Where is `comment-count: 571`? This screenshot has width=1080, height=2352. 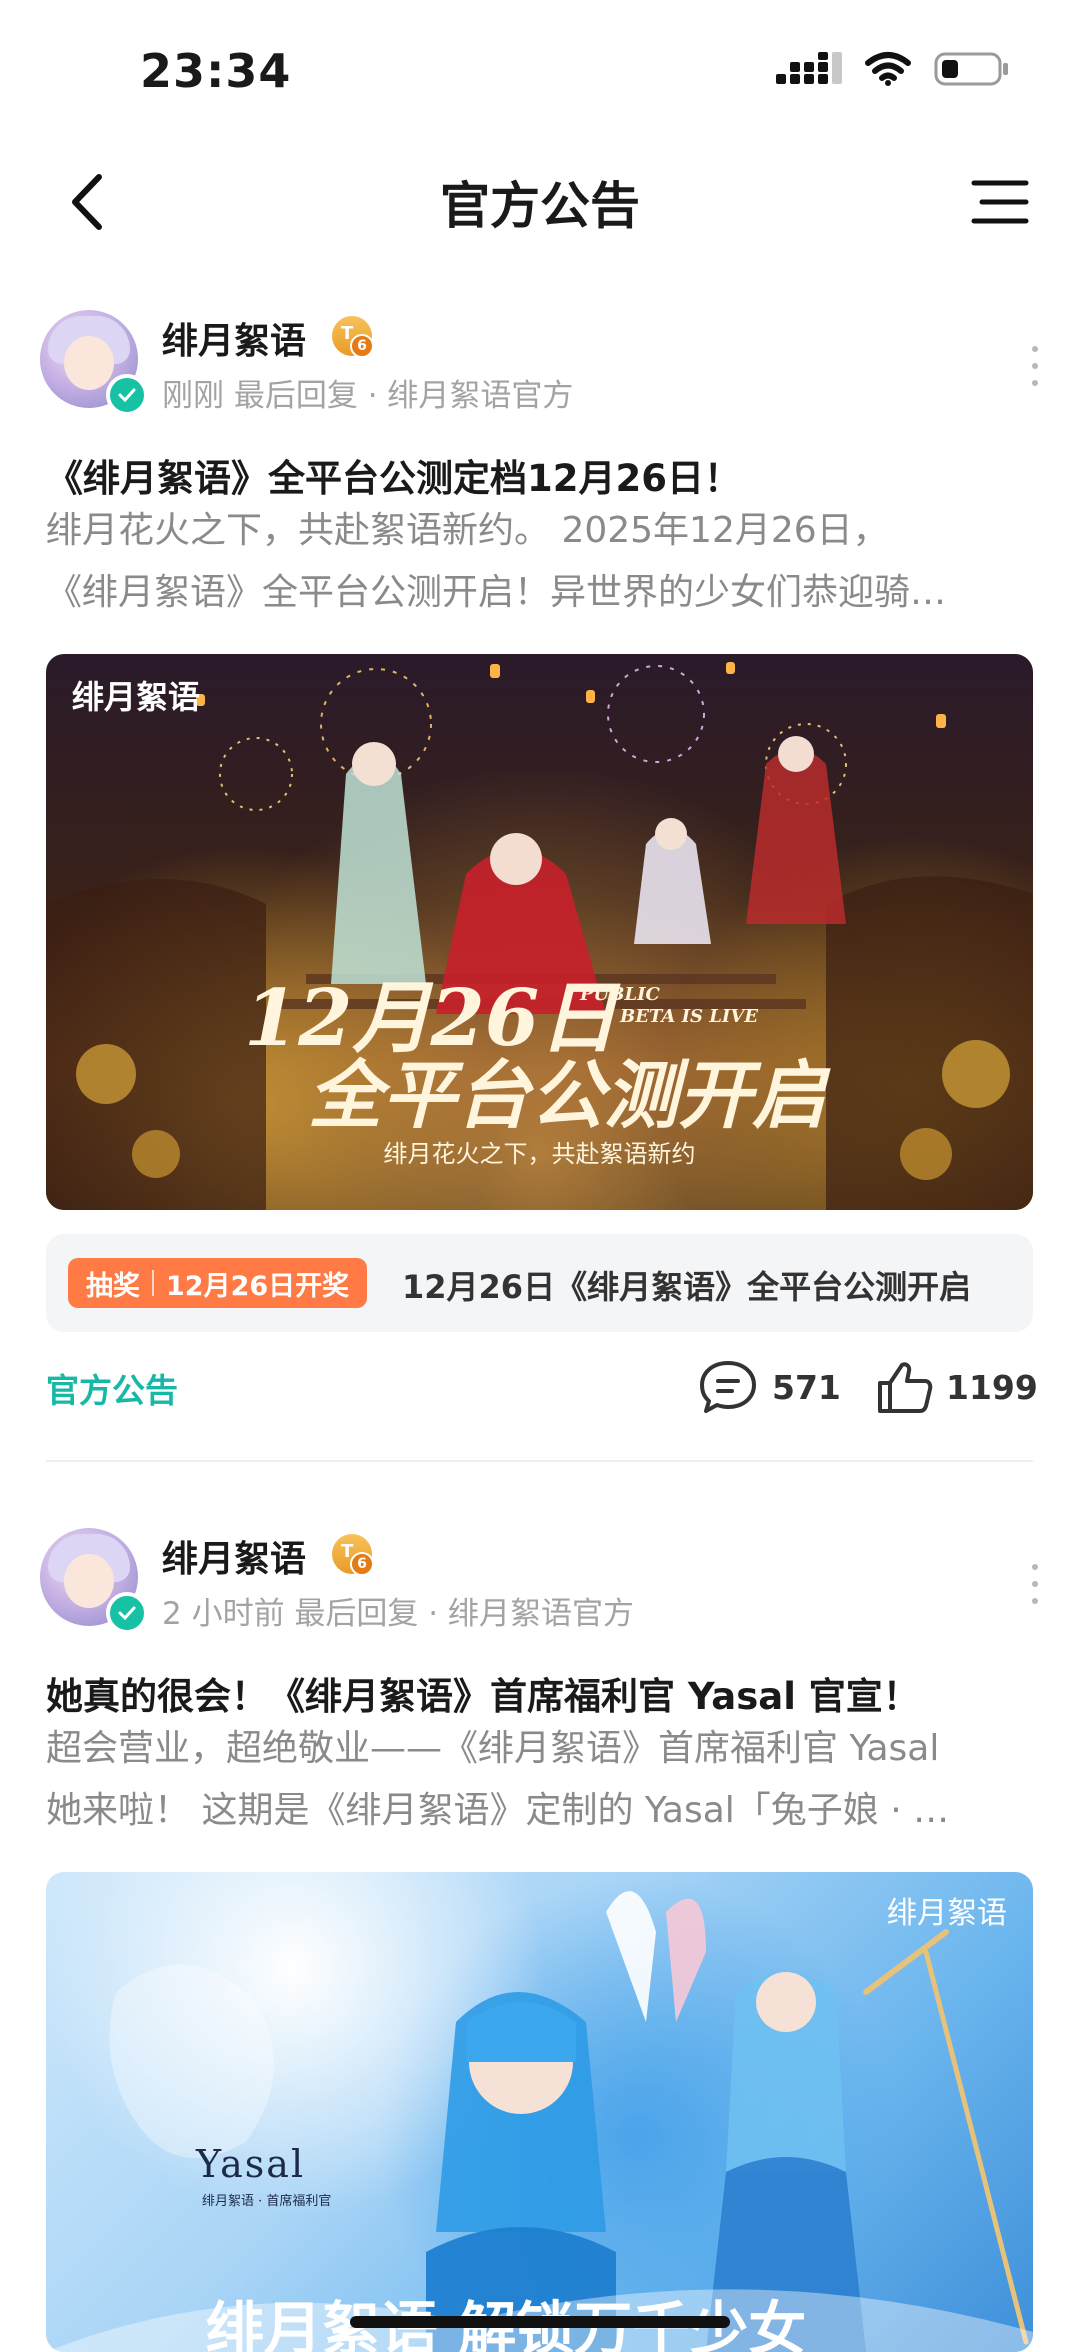
comment-count: 571 is located at coordinates (806, 1387).